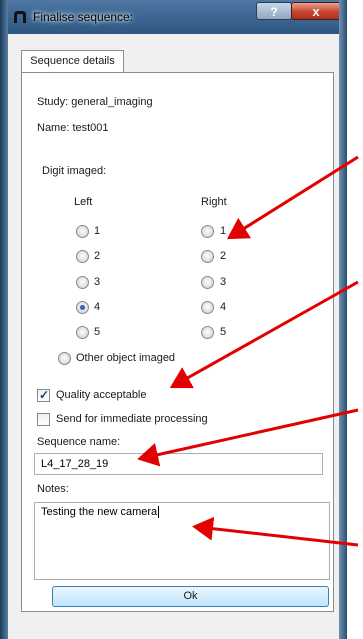  I want to click on notes-textarea: Testing the new camera, so click(182, 541).